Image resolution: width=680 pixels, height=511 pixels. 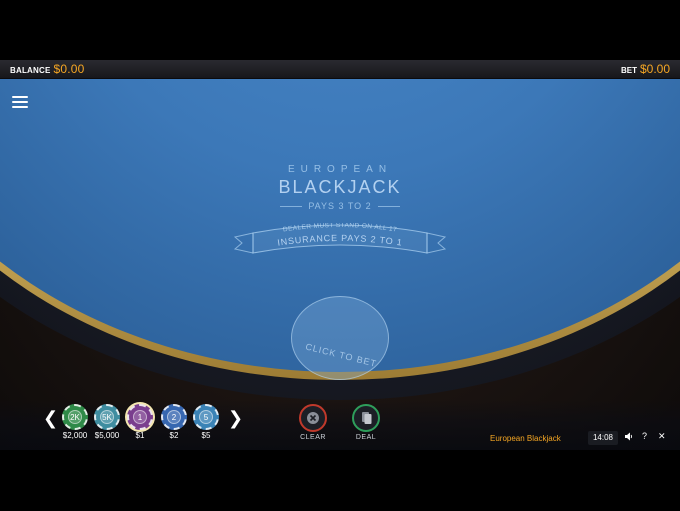 I want to click on chip-face: 2, so click(x=174, y=417).